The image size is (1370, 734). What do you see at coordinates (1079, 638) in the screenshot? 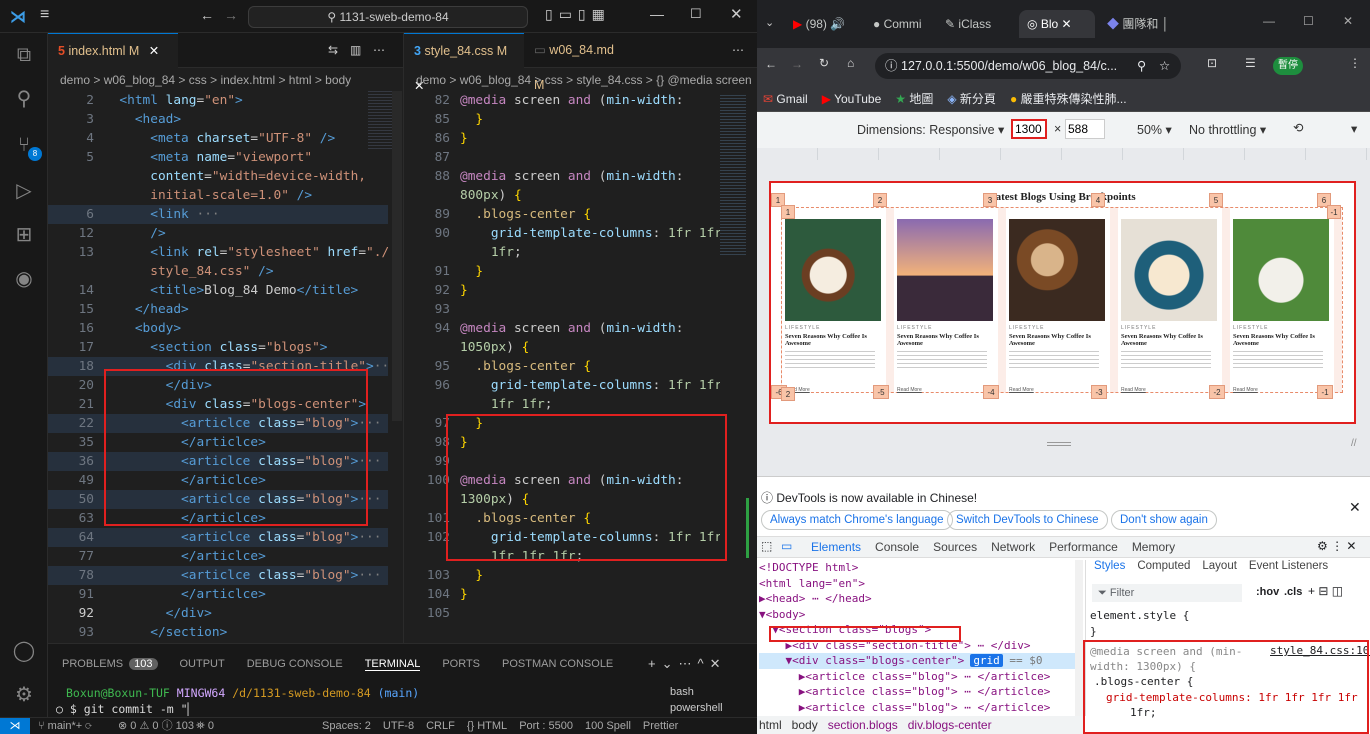
I see `elements-scrollbar` at bounding box center [1079, 638].